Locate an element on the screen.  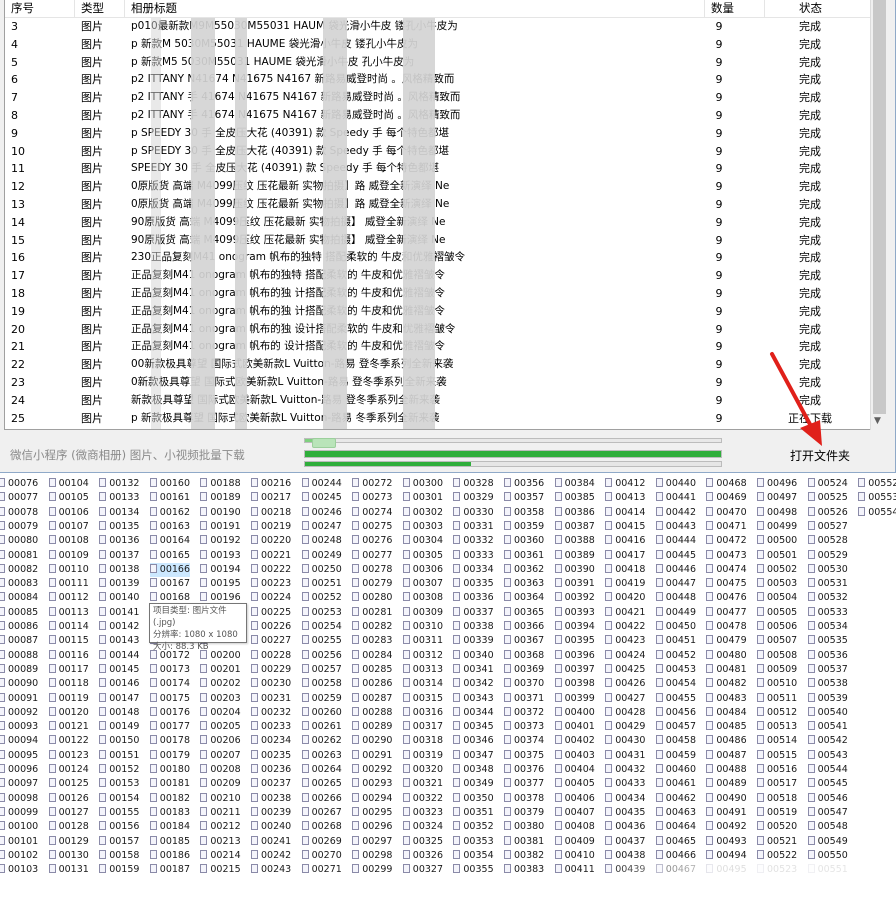
file-item: 00372 is located at coordinates (524, 713).